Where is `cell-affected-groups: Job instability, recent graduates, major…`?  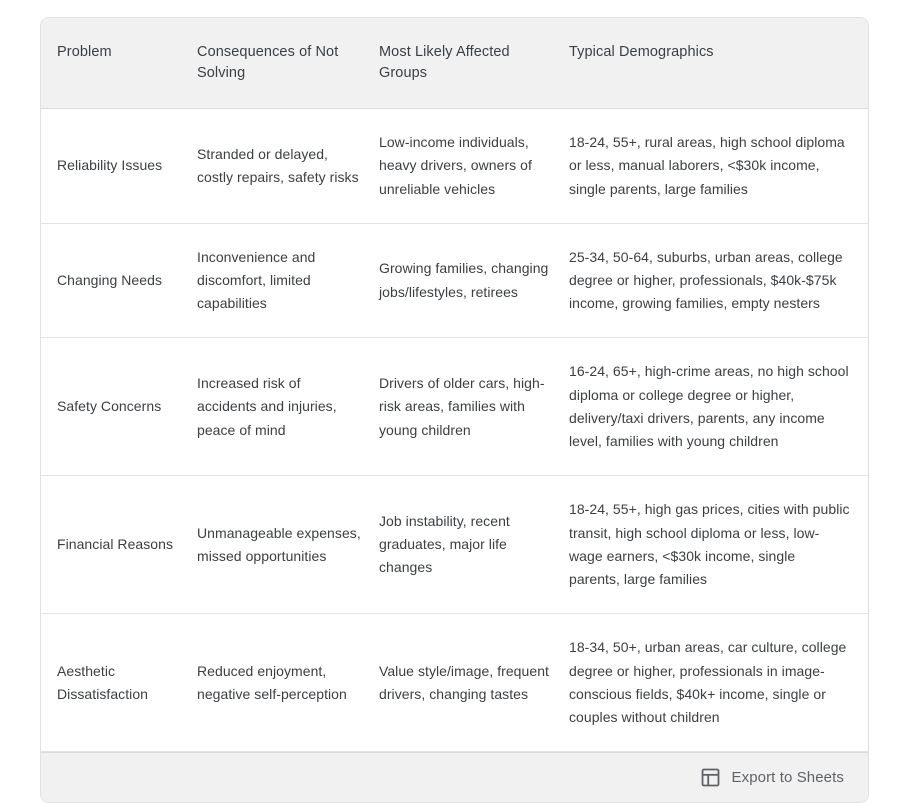 cell-affected-groups: Job instability, recent graduates, major… is located at coordinates (444, 544).